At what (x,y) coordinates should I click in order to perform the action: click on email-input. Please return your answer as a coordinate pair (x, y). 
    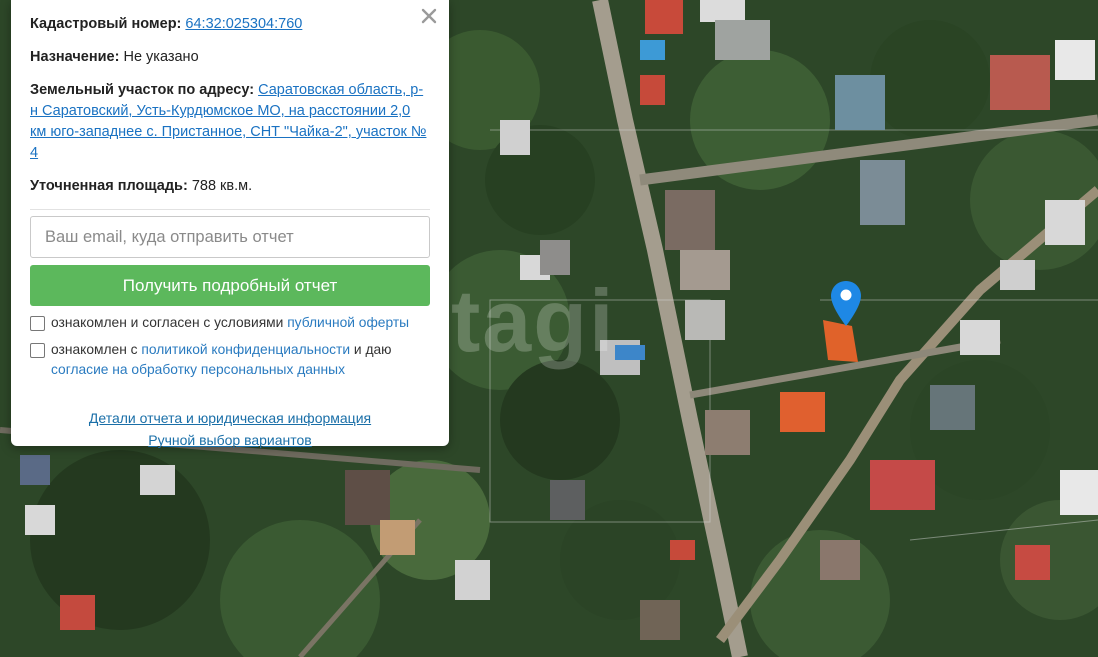
    Looking at the image, I should click on (230, 237).